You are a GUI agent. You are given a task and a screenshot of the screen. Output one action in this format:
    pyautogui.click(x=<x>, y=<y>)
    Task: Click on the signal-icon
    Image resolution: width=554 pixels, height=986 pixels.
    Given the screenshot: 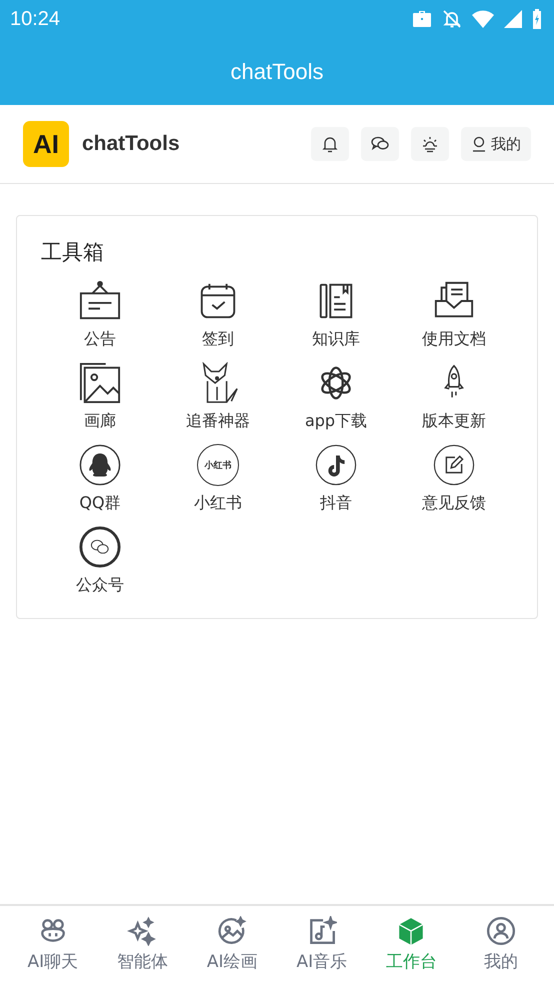 What is the action you would take?
    pyautogui.click(x=513, y=19)
    